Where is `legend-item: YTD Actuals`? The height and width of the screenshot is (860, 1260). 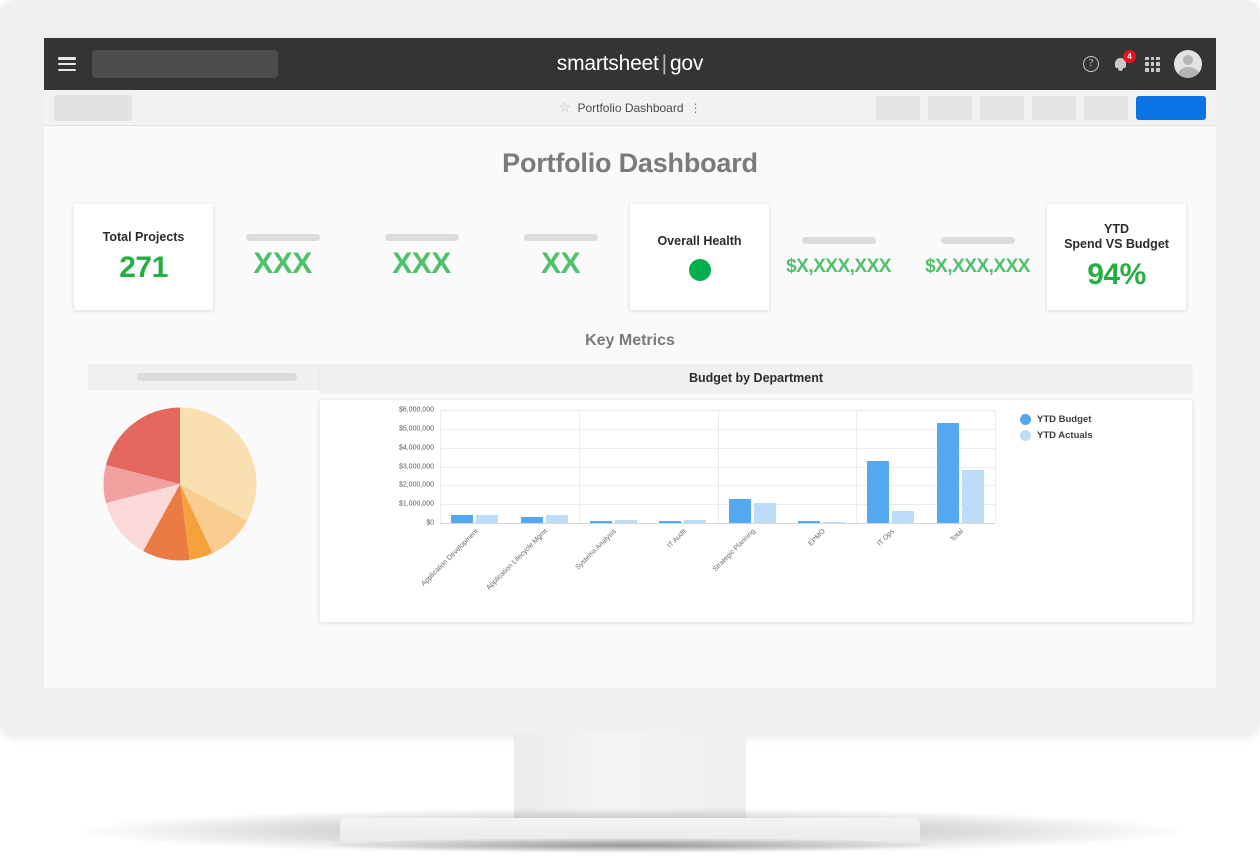
legend-item: YTD Actuals is located at coordinates (1056, 435).